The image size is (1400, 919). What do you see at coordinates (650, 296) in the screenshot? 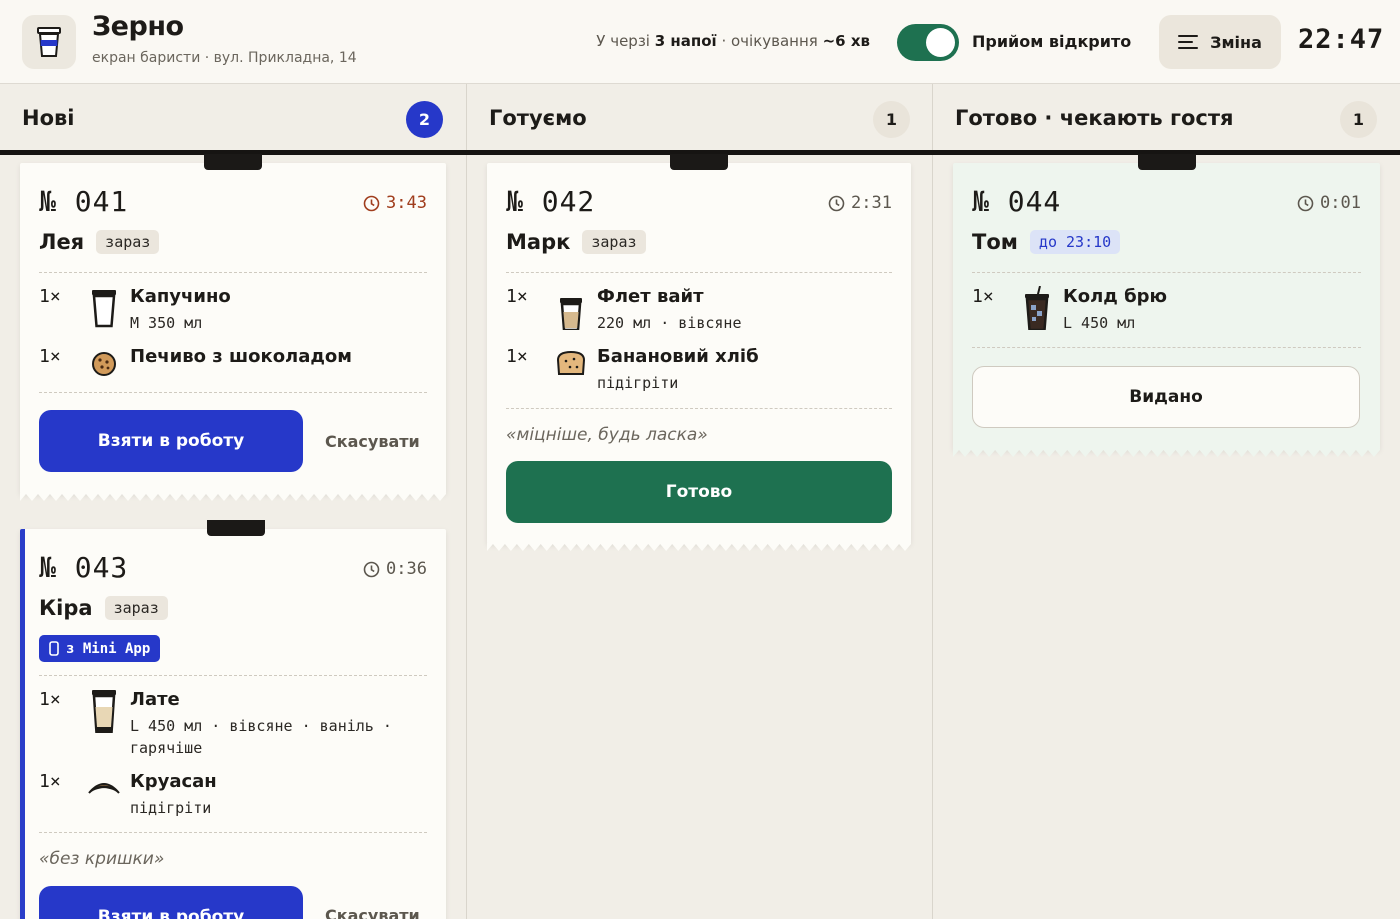
I see `item-name: Флет вайт` at bounding box center [650, 296].